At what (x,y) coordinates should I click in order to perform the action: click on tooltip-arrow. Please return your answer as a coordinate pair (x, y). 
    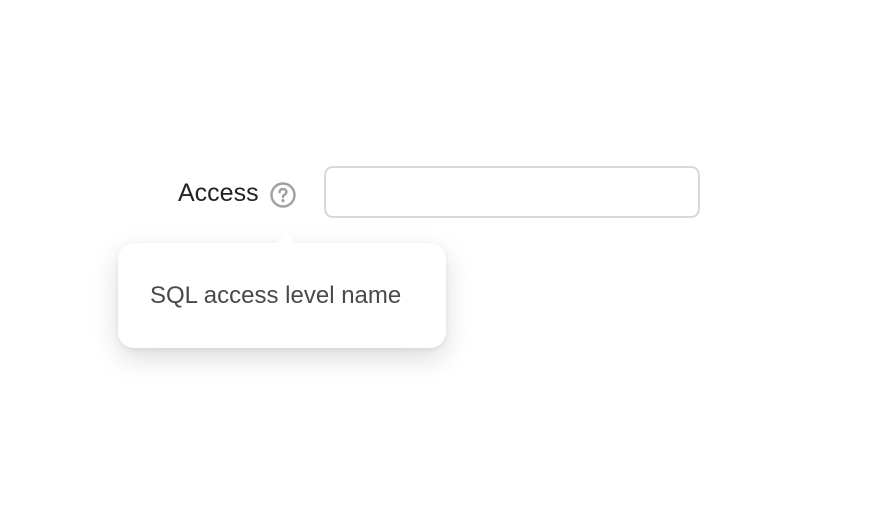
    Looking at the image, I should click on (286, 239).